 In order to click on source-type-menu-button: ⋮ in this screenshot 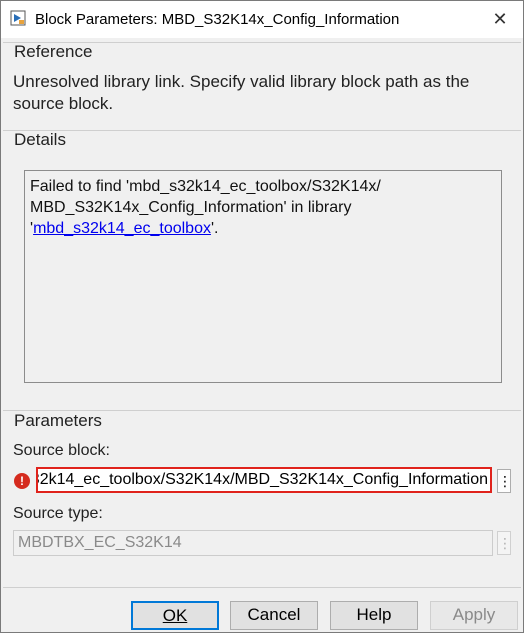, I will do `click(504, 543)`.